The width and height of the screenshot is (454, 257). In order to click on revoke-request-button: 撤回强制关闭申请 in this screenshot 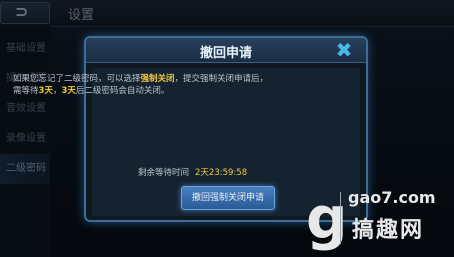, I will do `click(228, 198)`.